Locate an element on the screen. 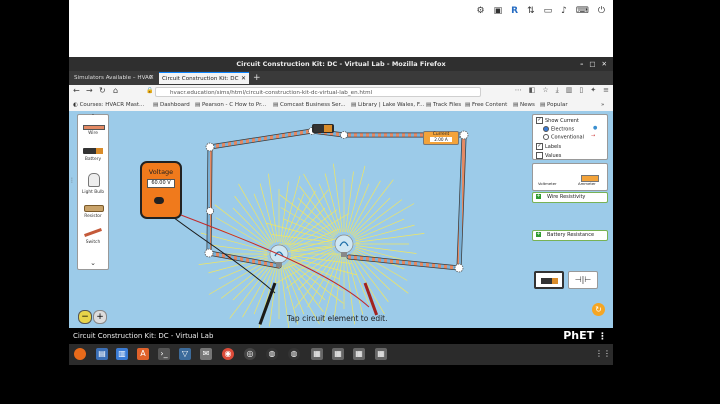 The width and height of the screenshot is (720, 404). obs-studio-icon: ◍ is located at coordinates (294, 354).